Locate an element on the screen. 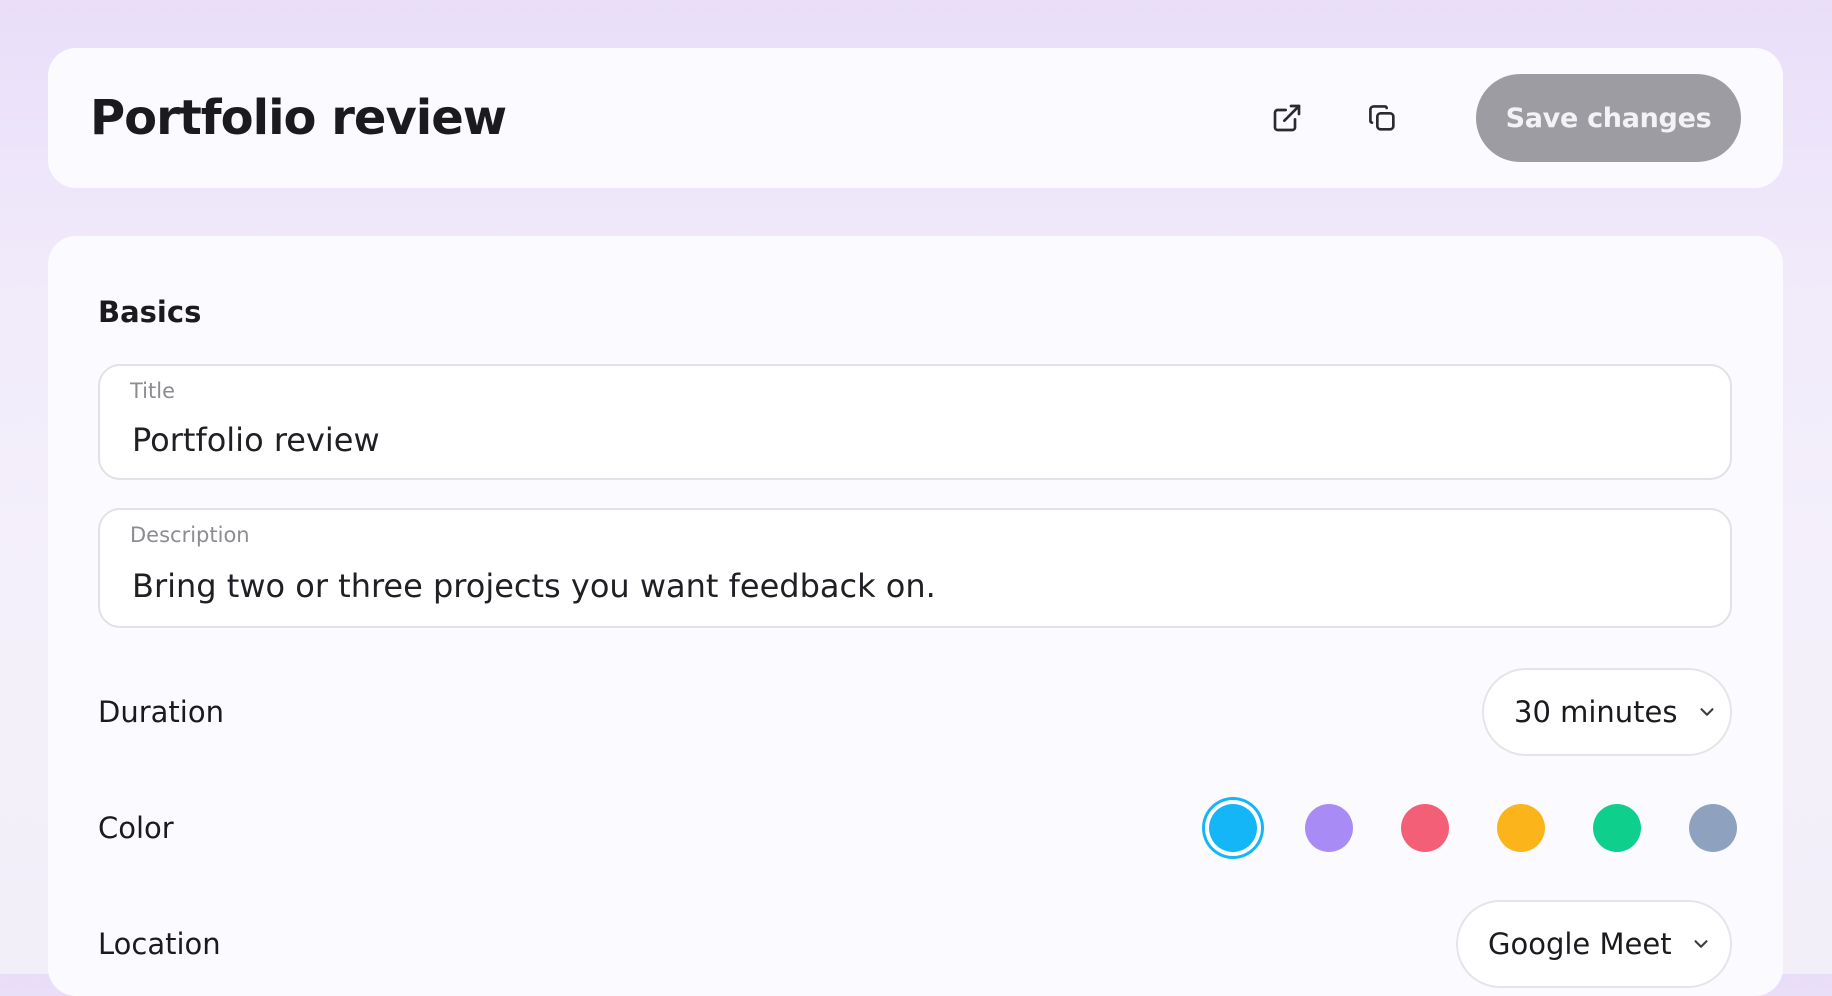  save-changes-button: Save changes is located at coordinates (1608, 118).